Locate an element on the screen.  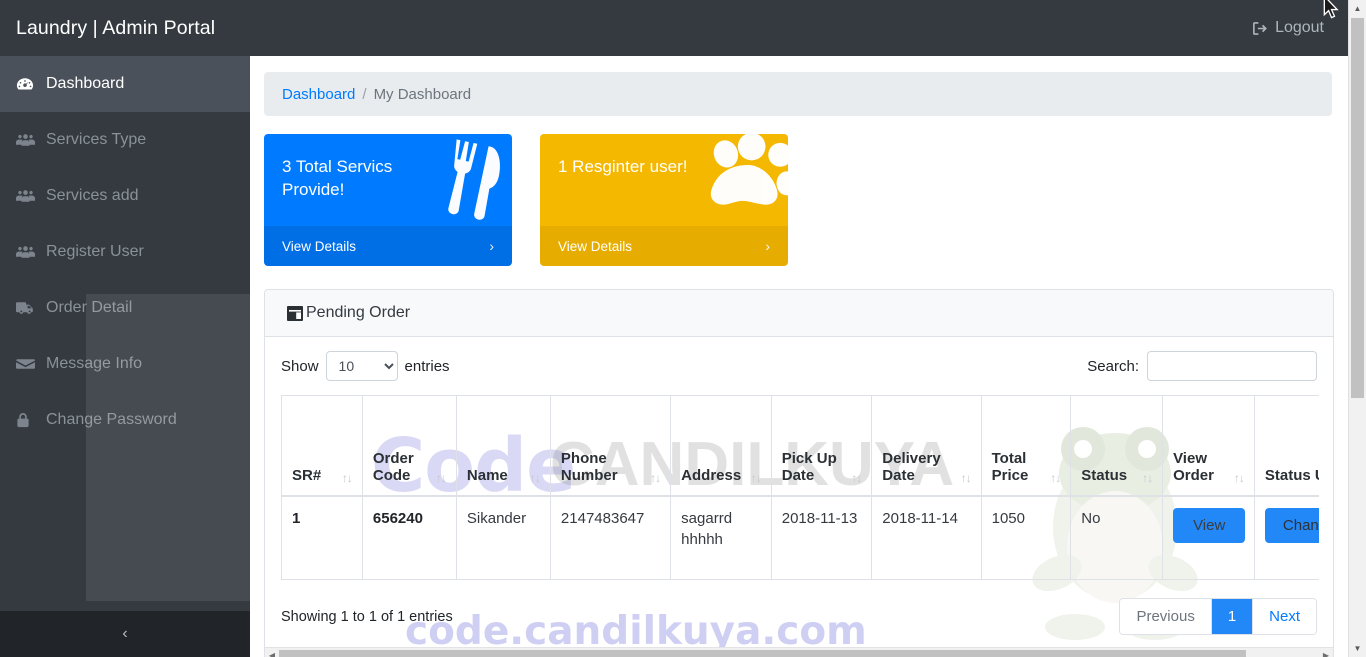
breadcrumb: Dashboard / My Dashboard is located at coordinates (798, 94).